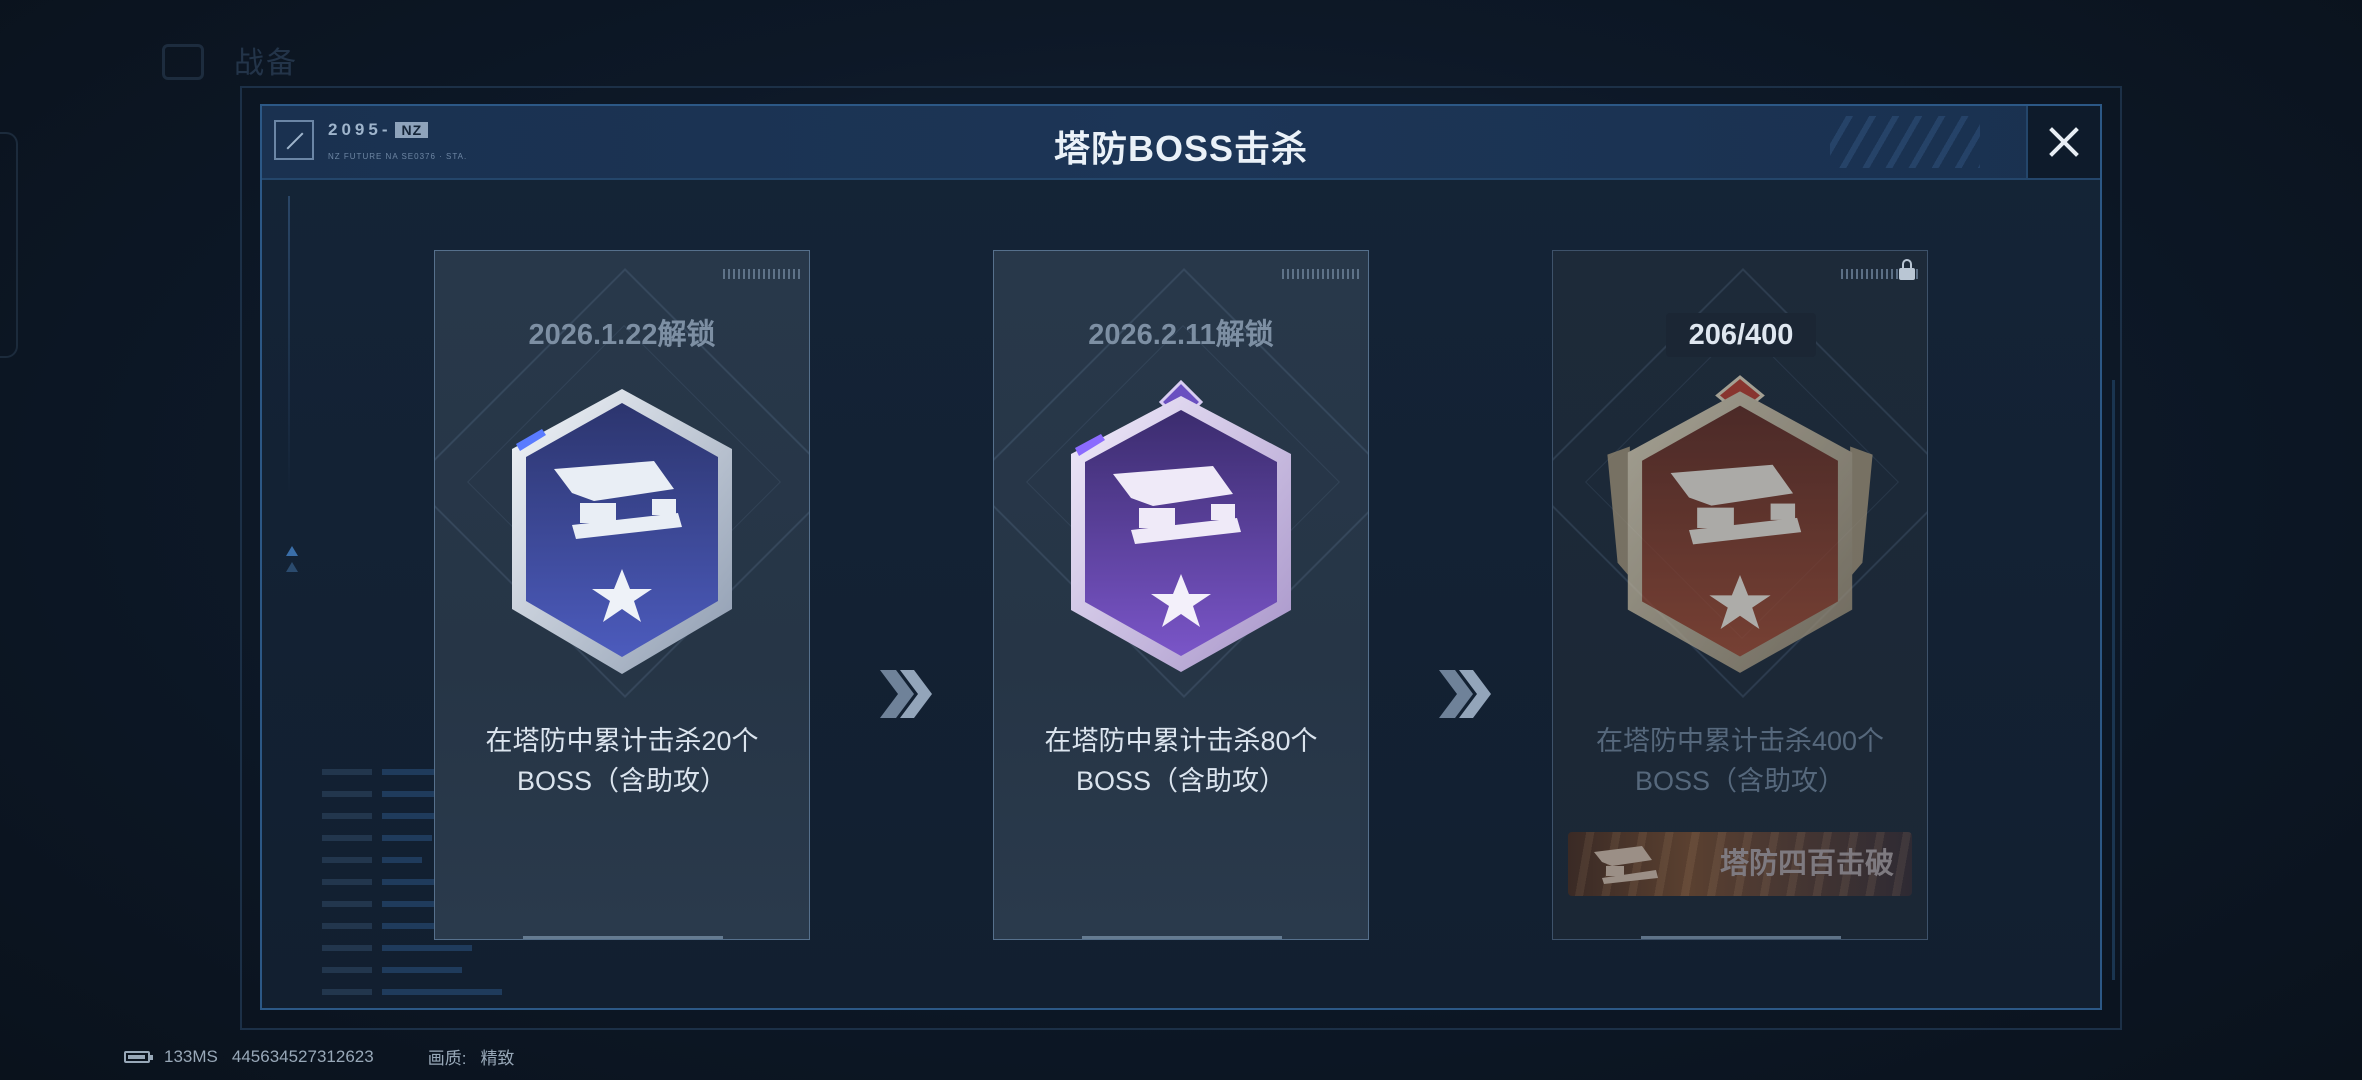  What do you see at coordinates (289, 346) in the screenshot?
I see `ruler-decoration` at bounding box center [289, 346].